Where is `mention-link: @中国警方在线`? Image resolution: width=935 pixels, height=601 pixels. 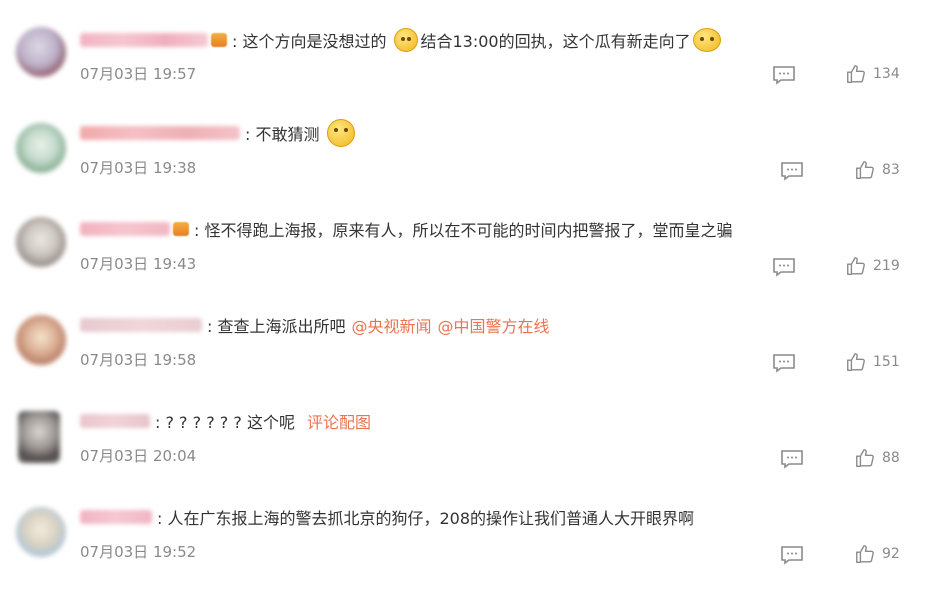
mention-link: @中国警方在线 is located at coordinates (494, 325).